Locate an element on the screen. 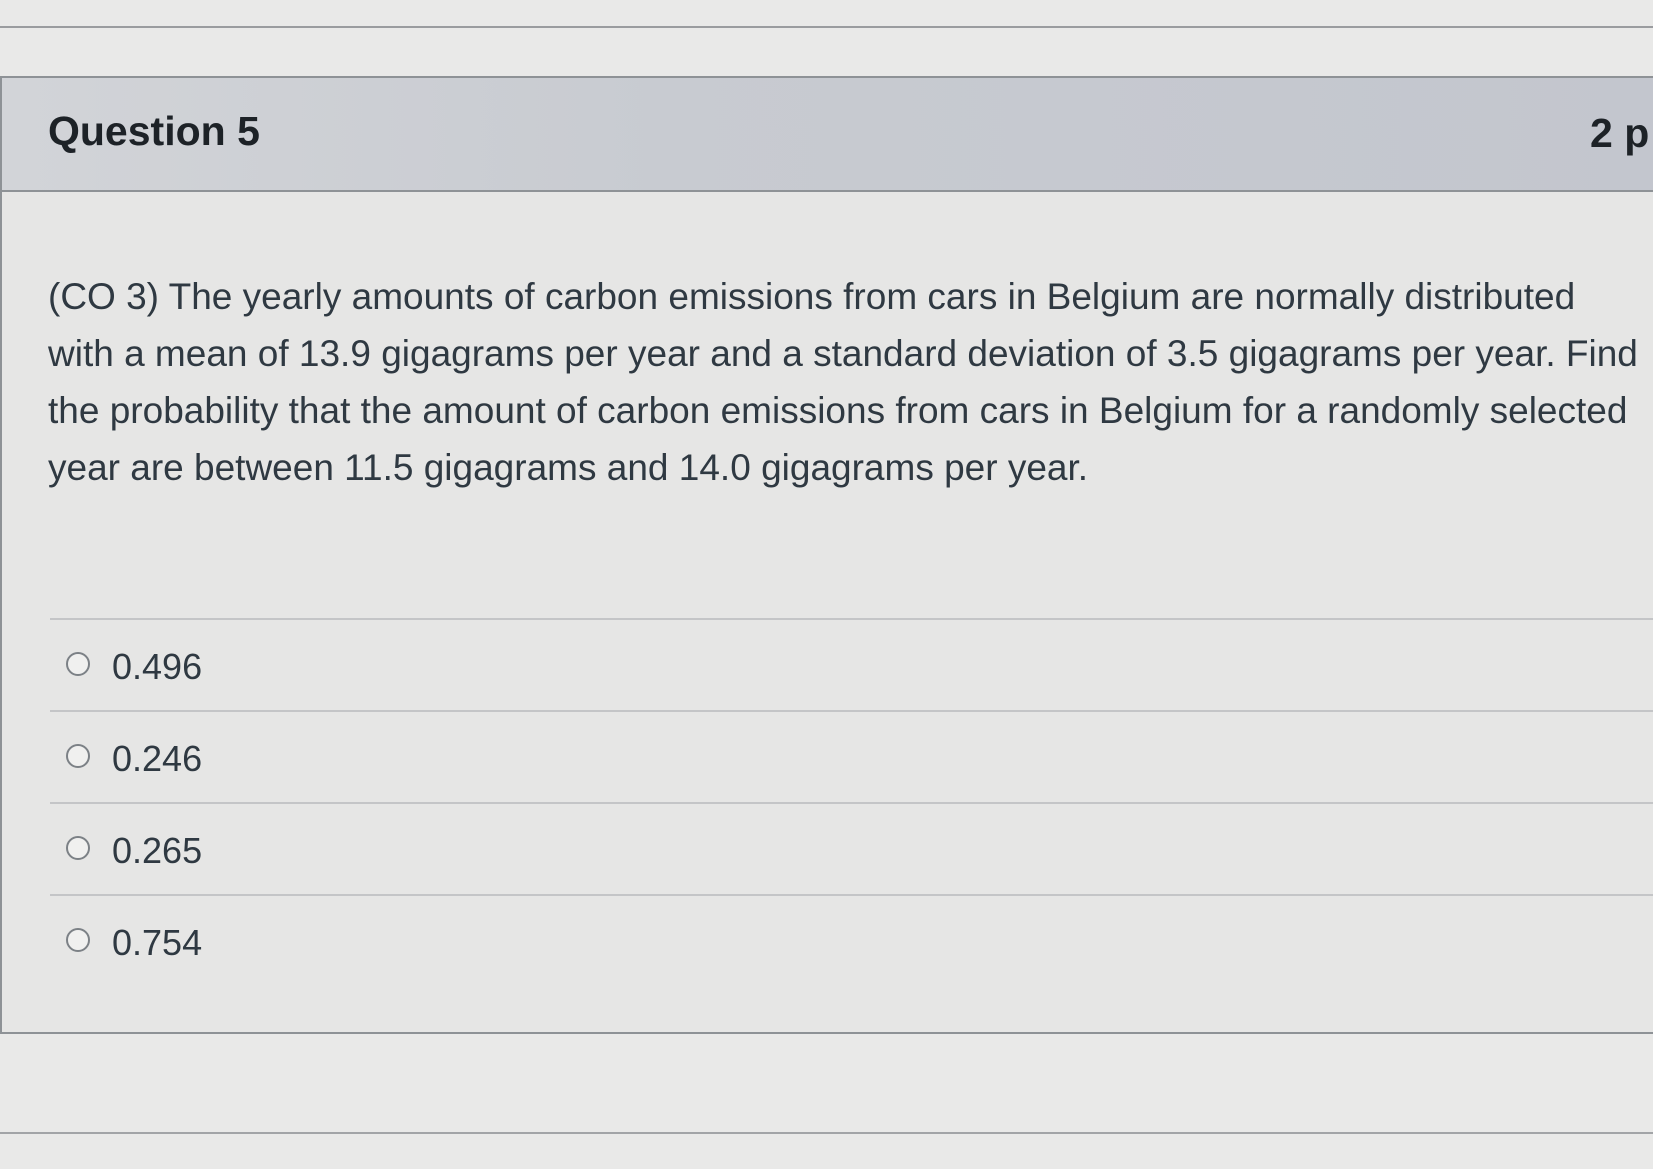 This screenshot has width=1653, height=1169. question-title: Question 5 is located at coordinates (154, 131).